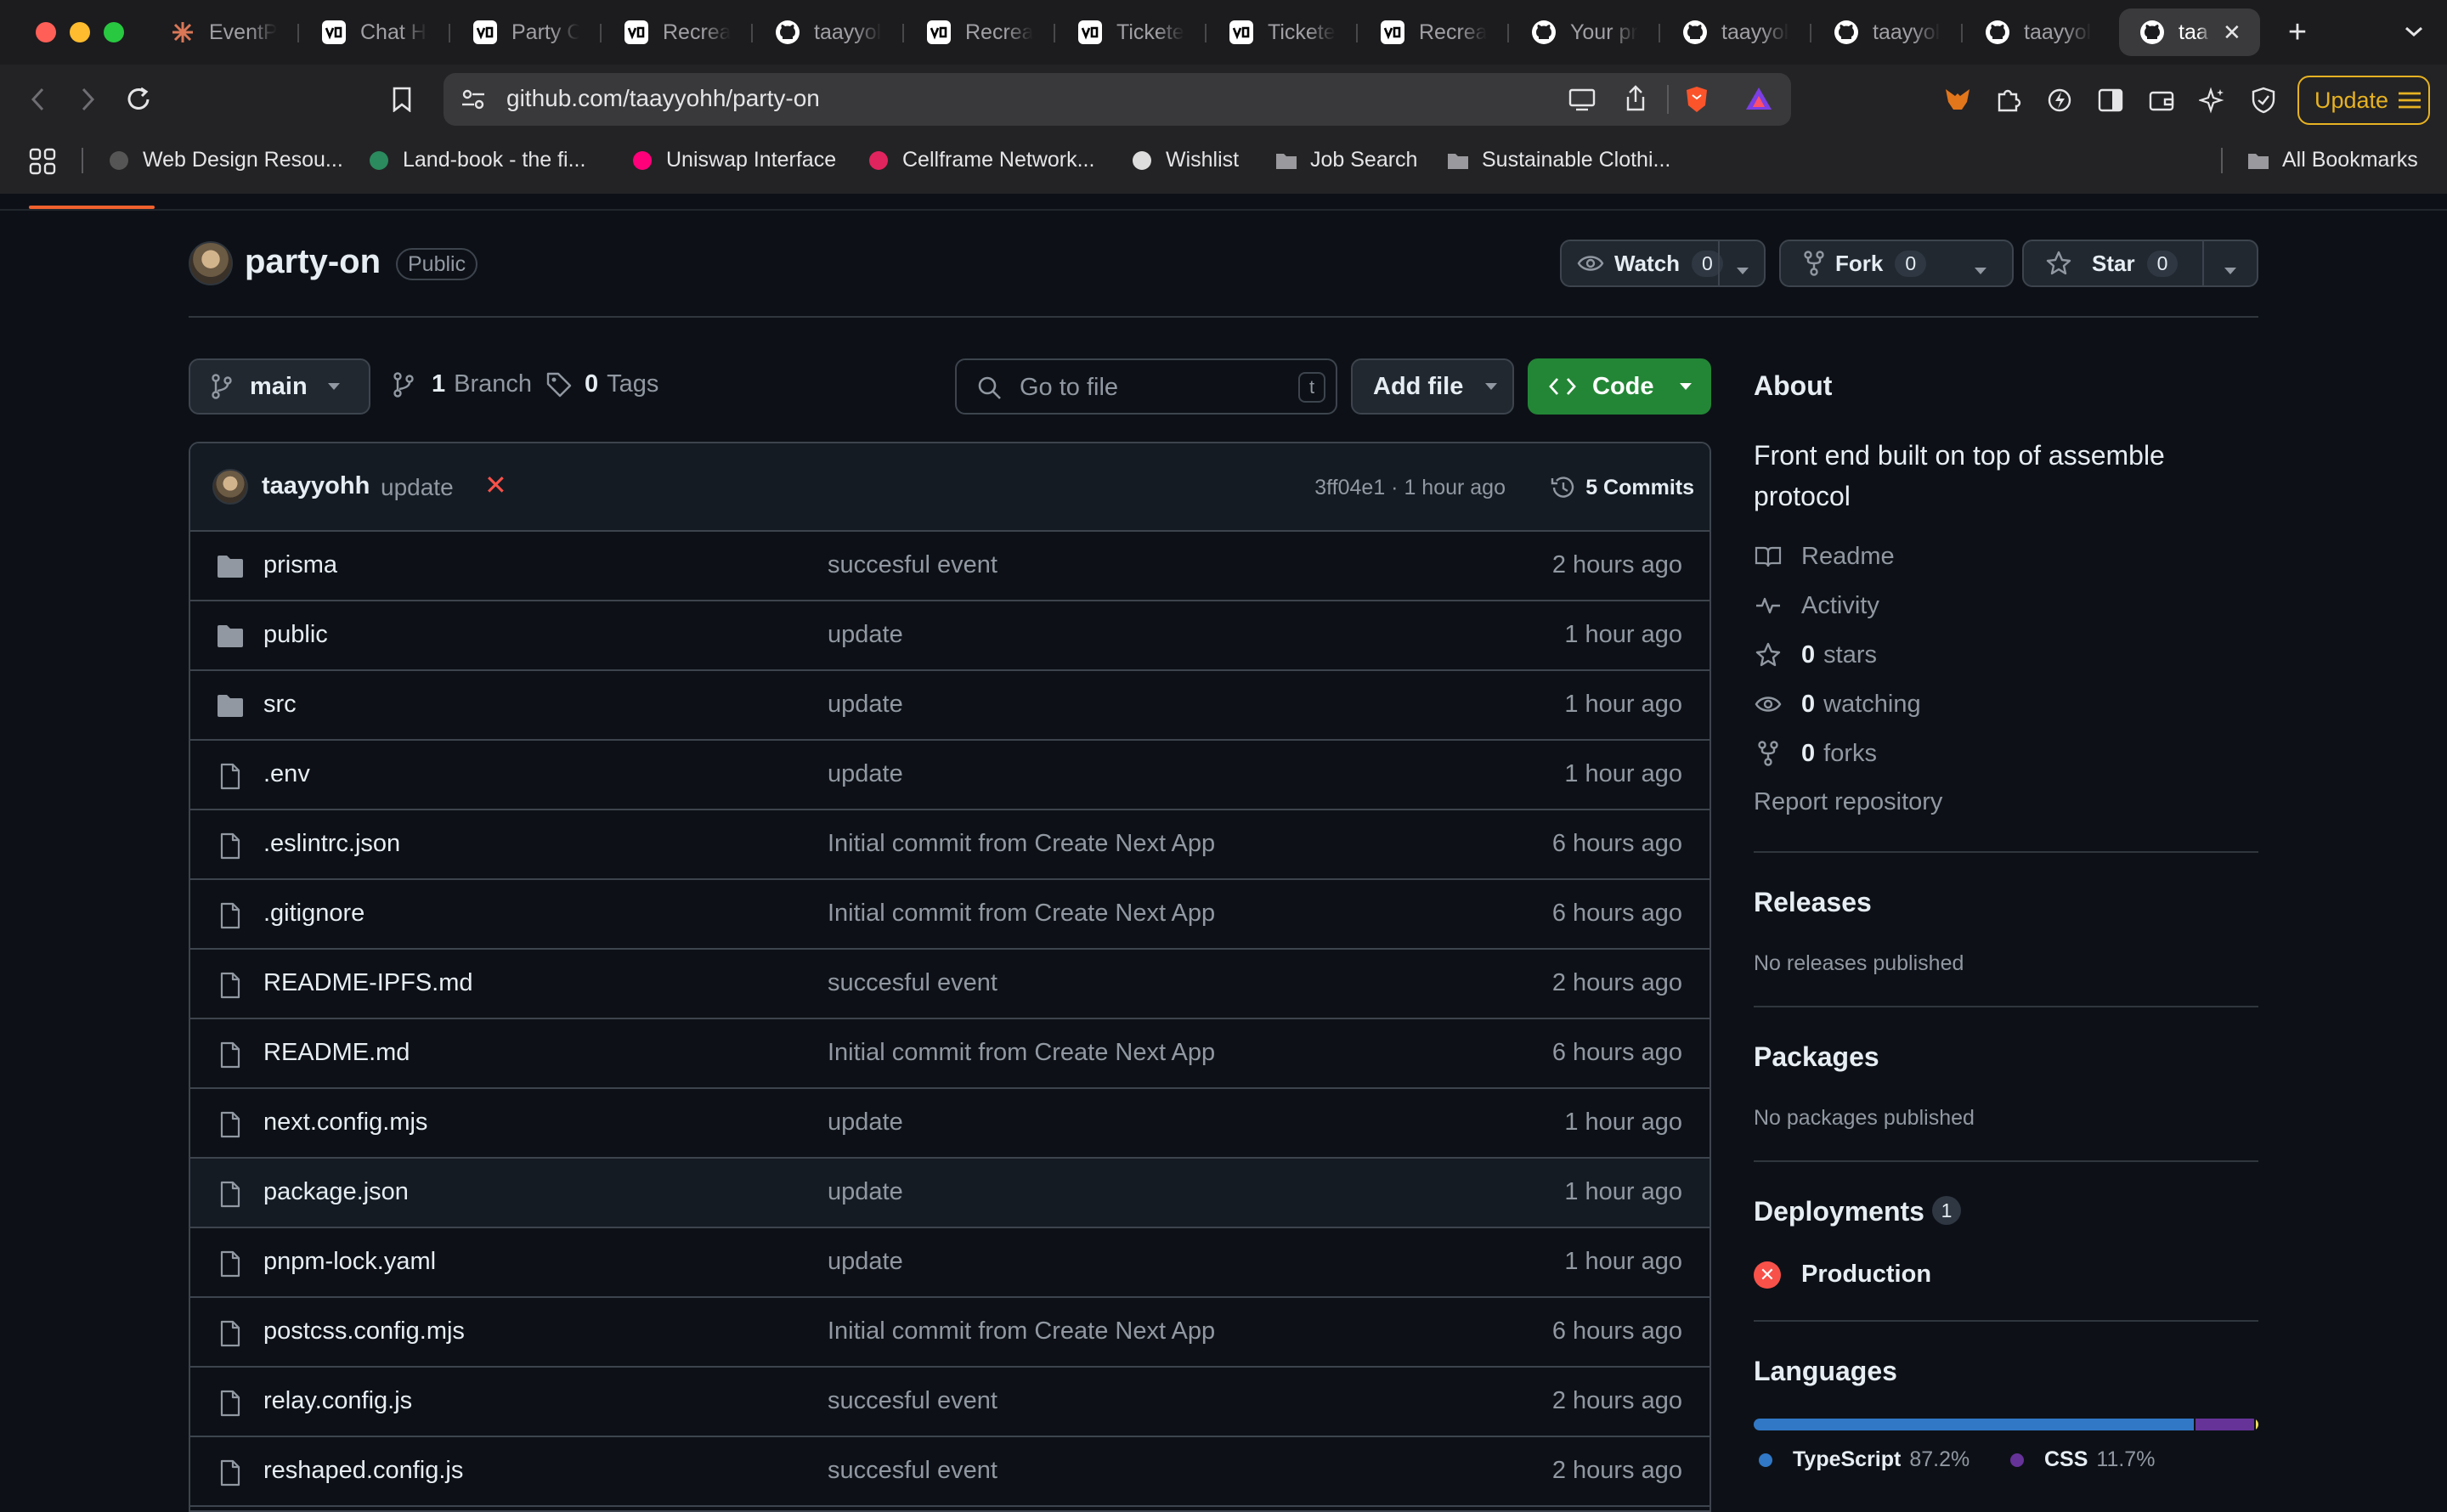  Describe the element at coordinates (733, 160) in the screenshot. I see `bookmark-item: Uniswap Interface` at that location.